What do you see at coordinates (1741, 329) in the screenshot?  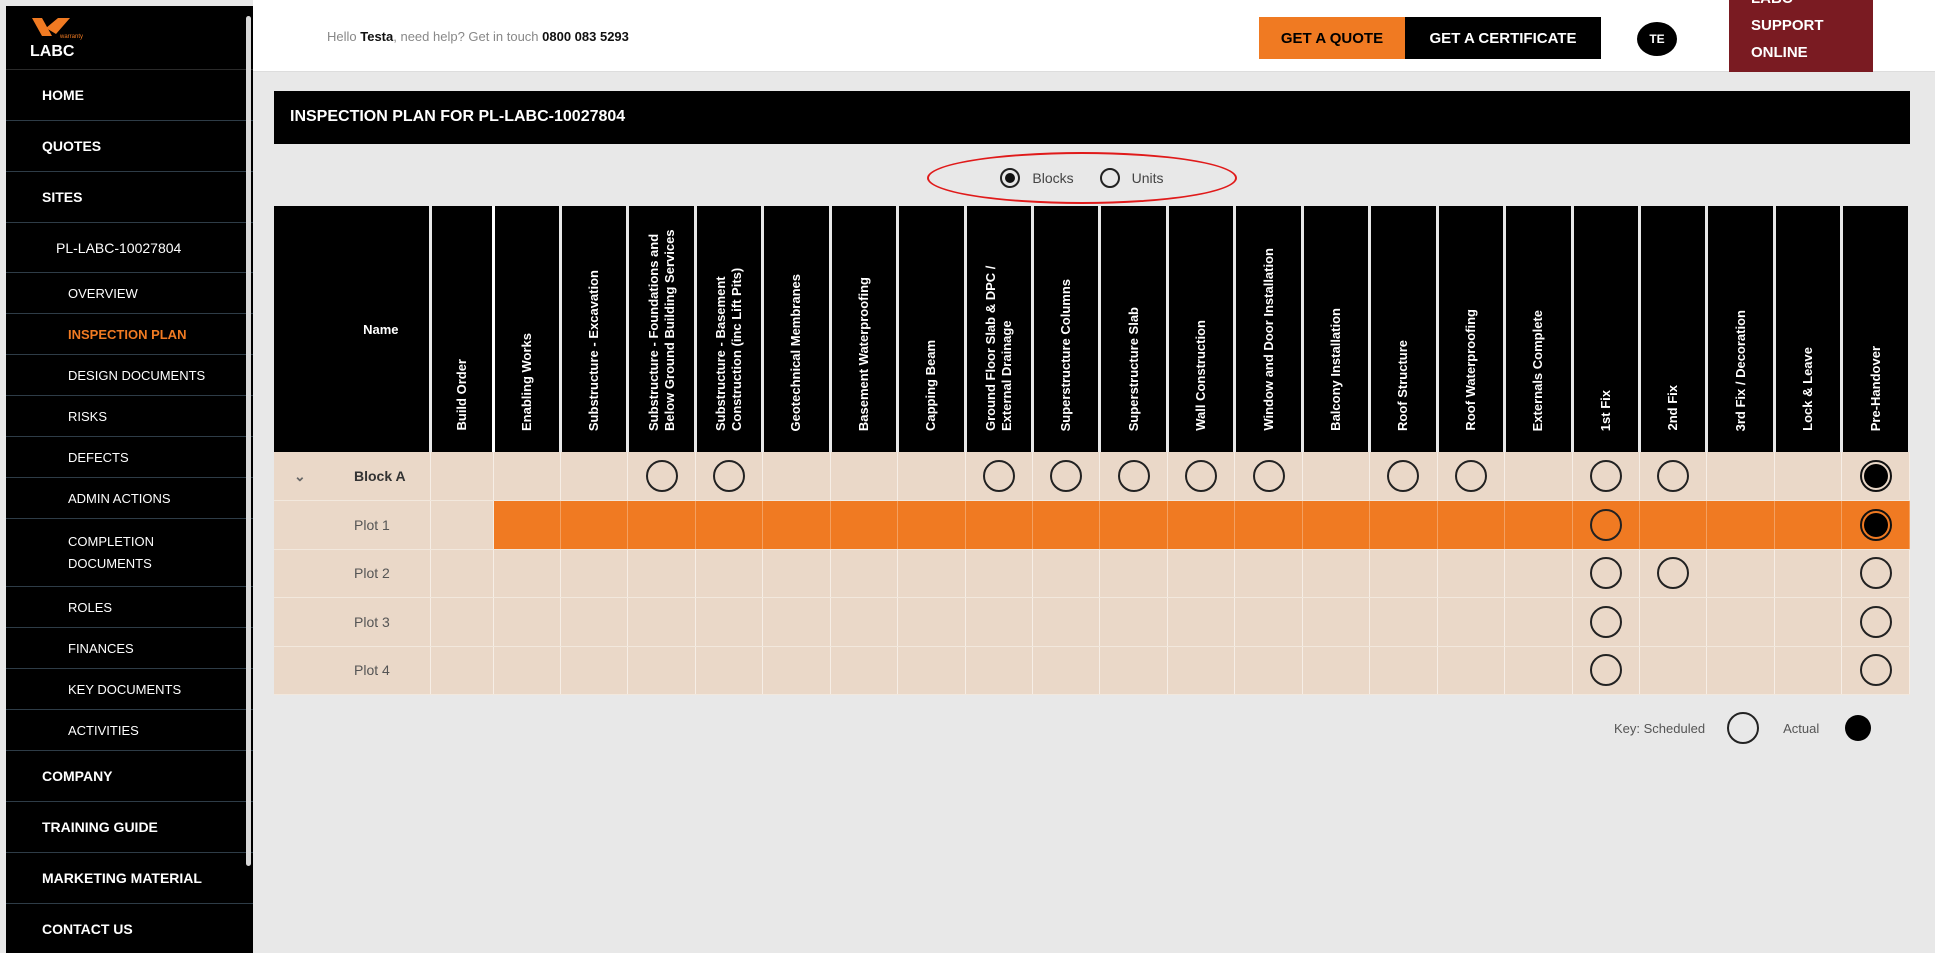 I see `column-header-stage: 3rd Fix / Decoration` at bounding box center [1741, 329].